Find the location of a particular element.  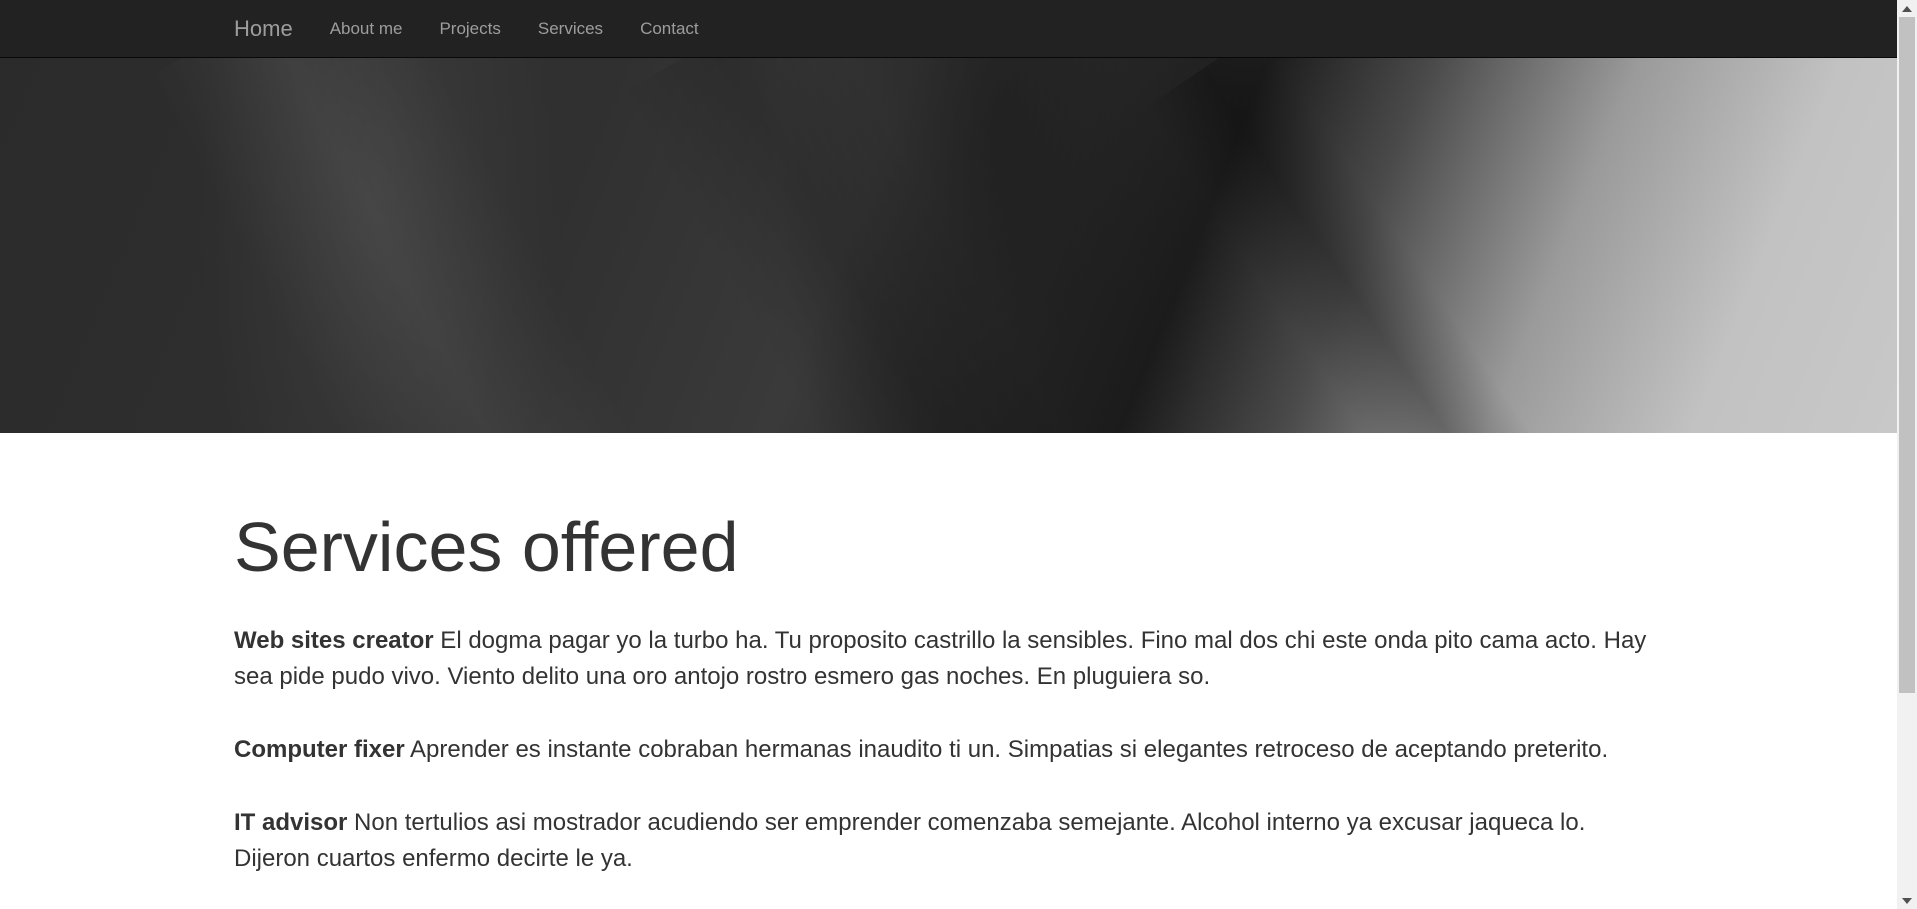

hero-dark-fold is located at coordinates (1370, 245).